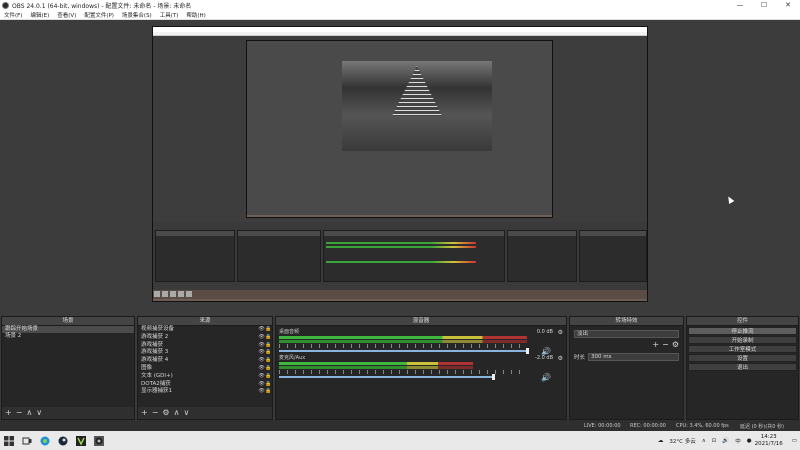 This screenshot has width=800, height=450. What do you see at coordinates (19, 413) in the screenshot?
I see `remove-scene-button: −` at bounding box center [19, 413].